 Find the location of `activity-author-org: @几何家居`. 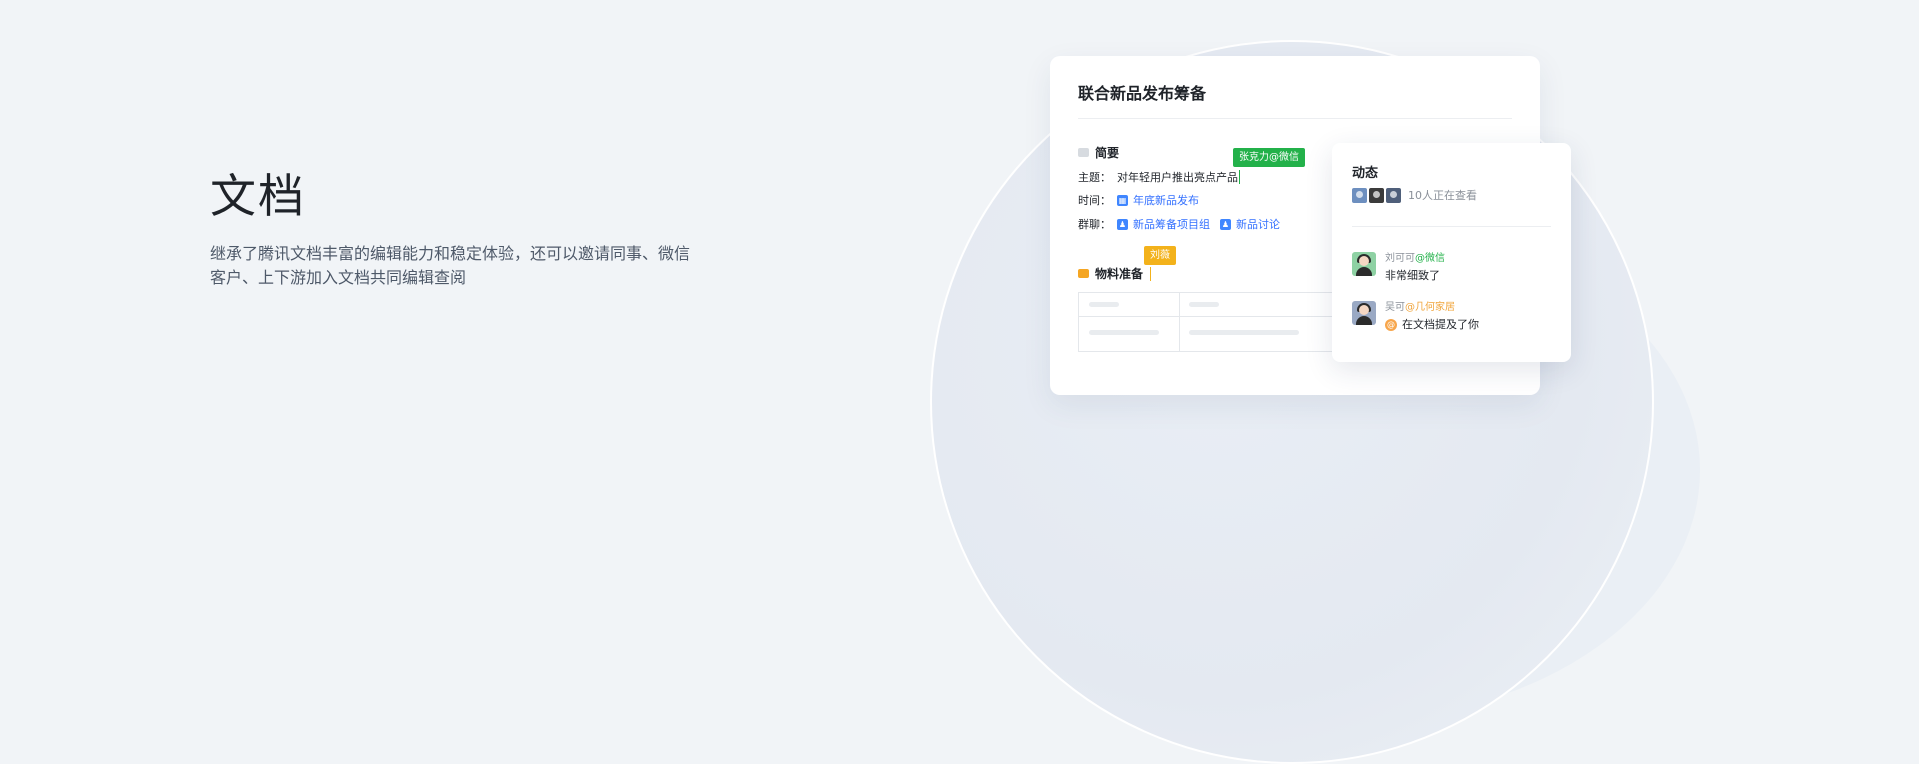

activity-author-org: @几何家居 is located at coordinates (1430, 307).